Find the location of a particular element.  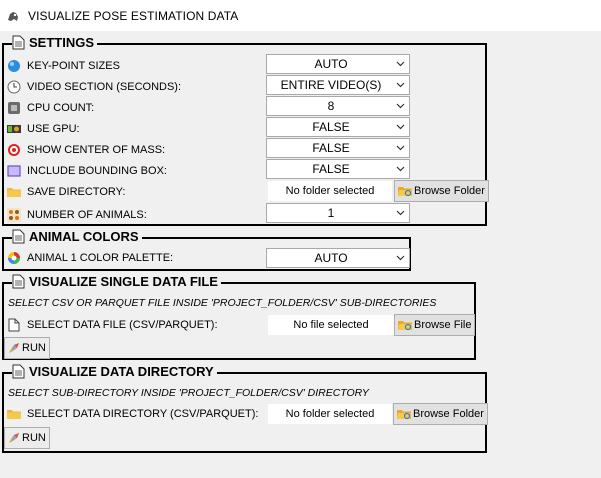

video-section-dropdown: ENTIRE VIDEO(S) is located at coordinates (338, 85).